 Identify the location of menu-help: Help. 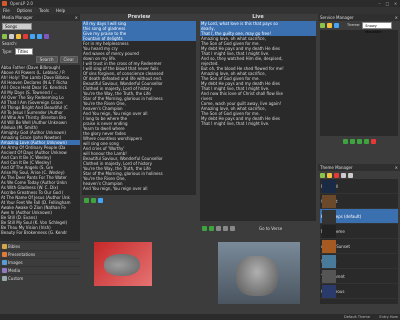
(60, 10).